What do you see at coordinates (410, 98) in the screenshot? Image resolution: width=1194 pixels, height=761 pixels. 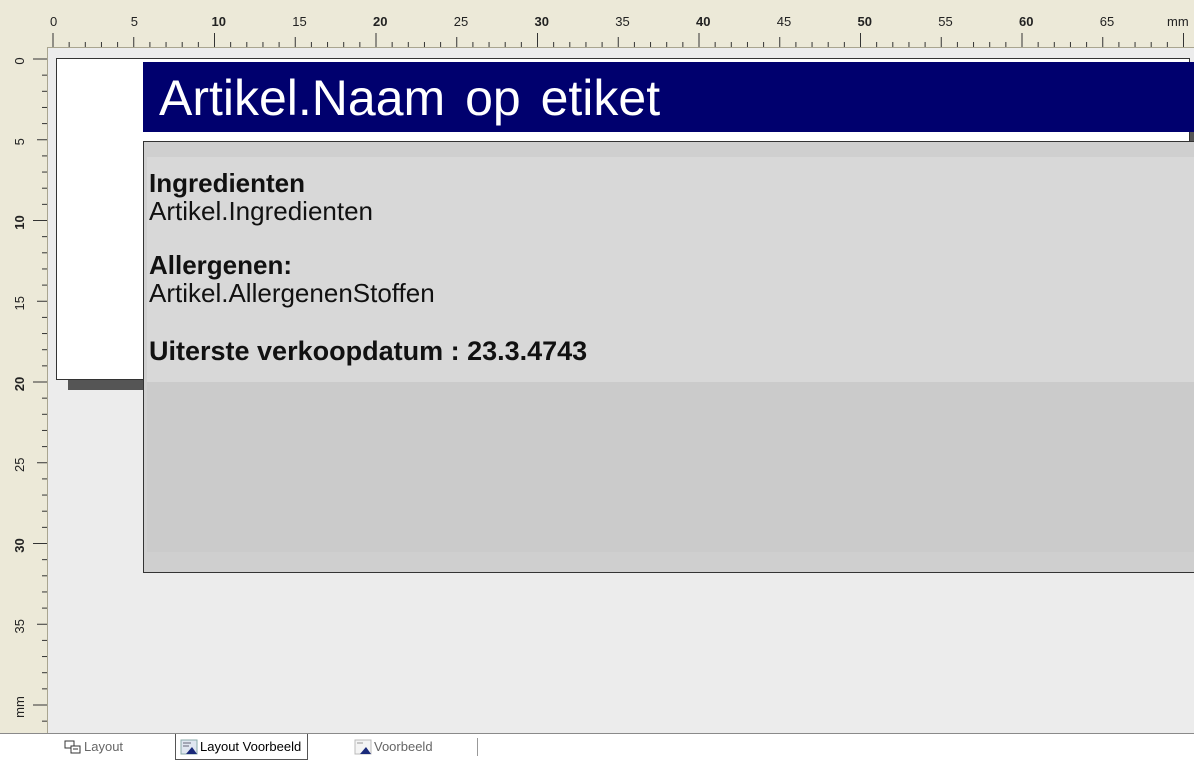 I see `article-name-text: Artikel.Naam op etiket` at bounding box center [410, 98].